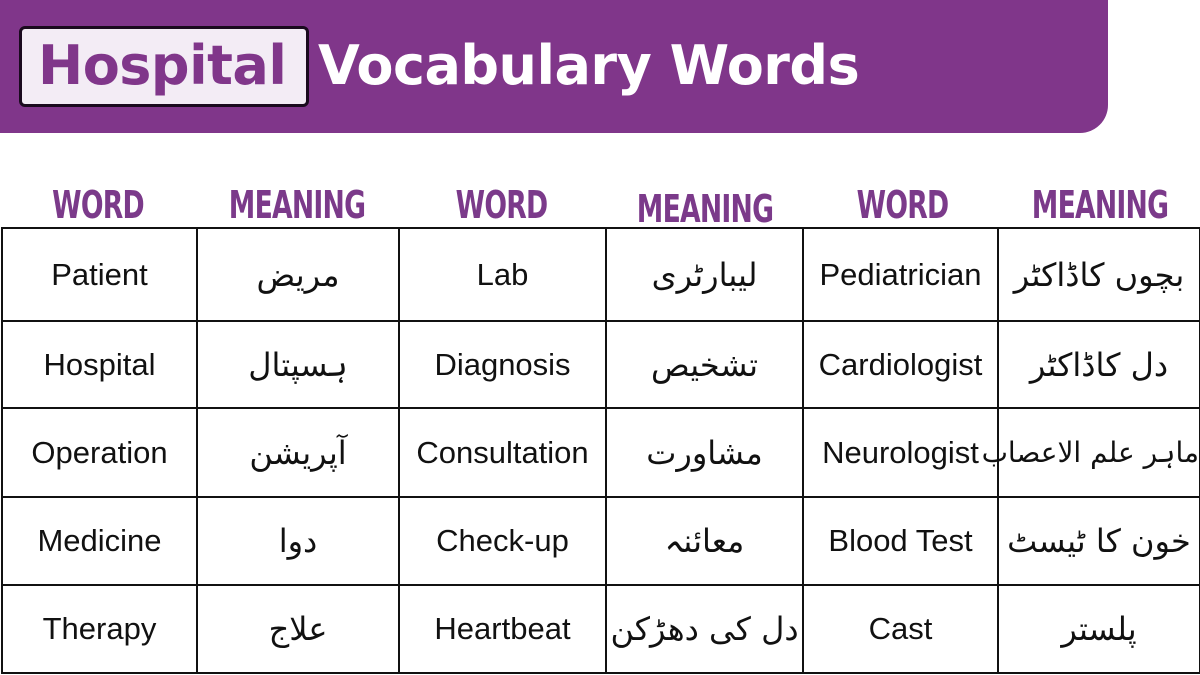 Image resolution: width=1200 pixels, height=675 pixels. What do you see at coordinates (1100, 205) in the screenshot?
I see `header-meaning-3: MEANING` at bounding box center [1100, 205].